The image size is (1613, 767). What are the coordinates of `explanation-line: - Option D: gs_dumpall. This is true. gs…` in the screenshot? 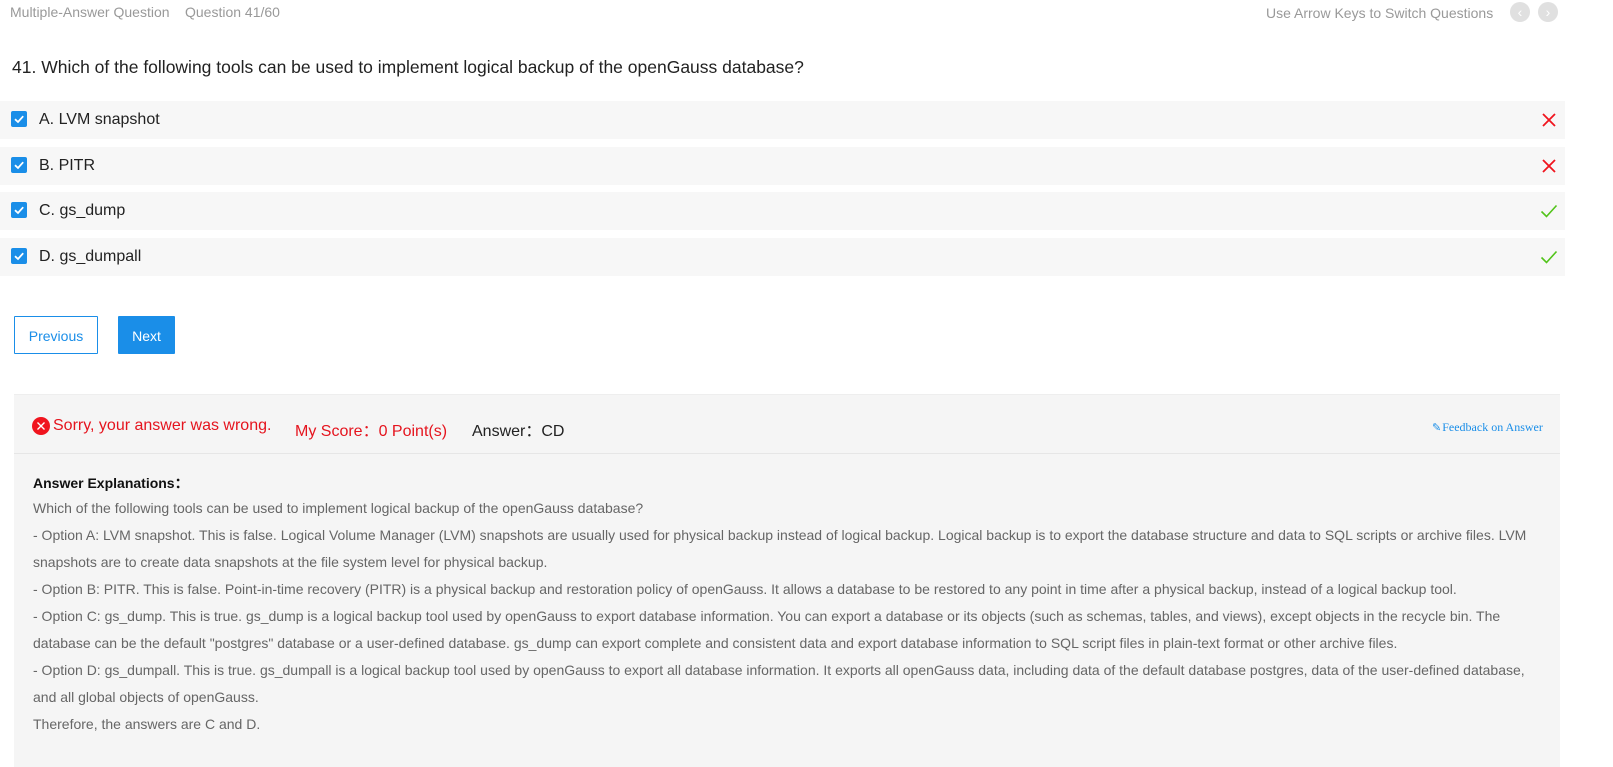 It's located at (779, 683).